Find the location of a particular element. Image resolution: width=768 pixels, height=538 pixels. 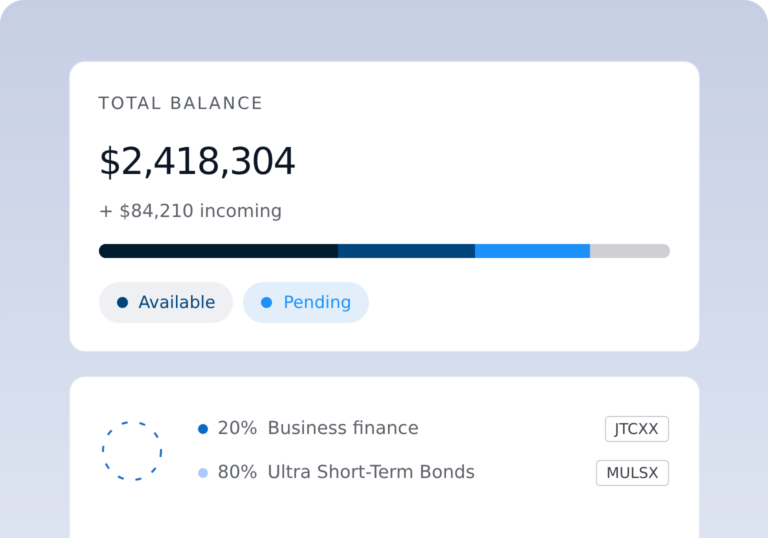

legend-label: Pending is located at coordinates (317, 302).